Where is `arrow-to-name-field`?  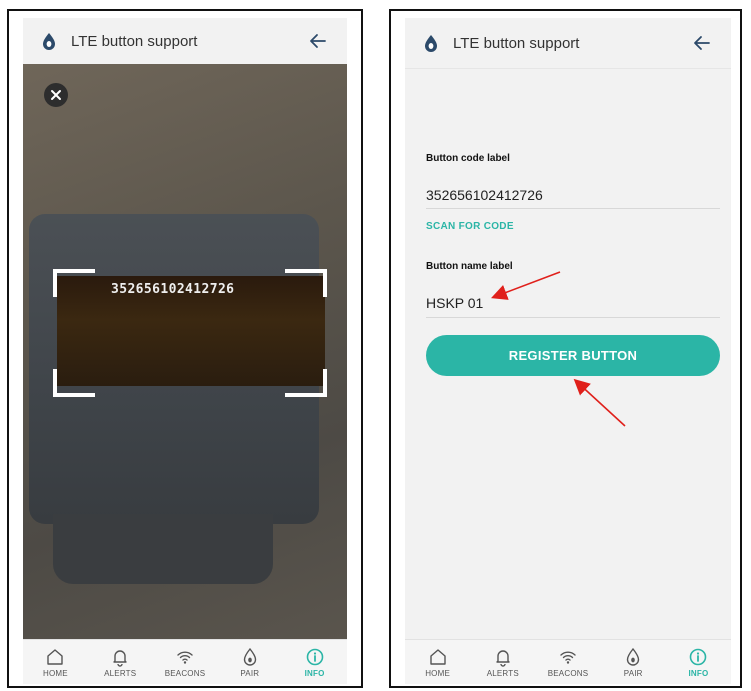 arrow-to-name-field is located at coordinates (526, 285).